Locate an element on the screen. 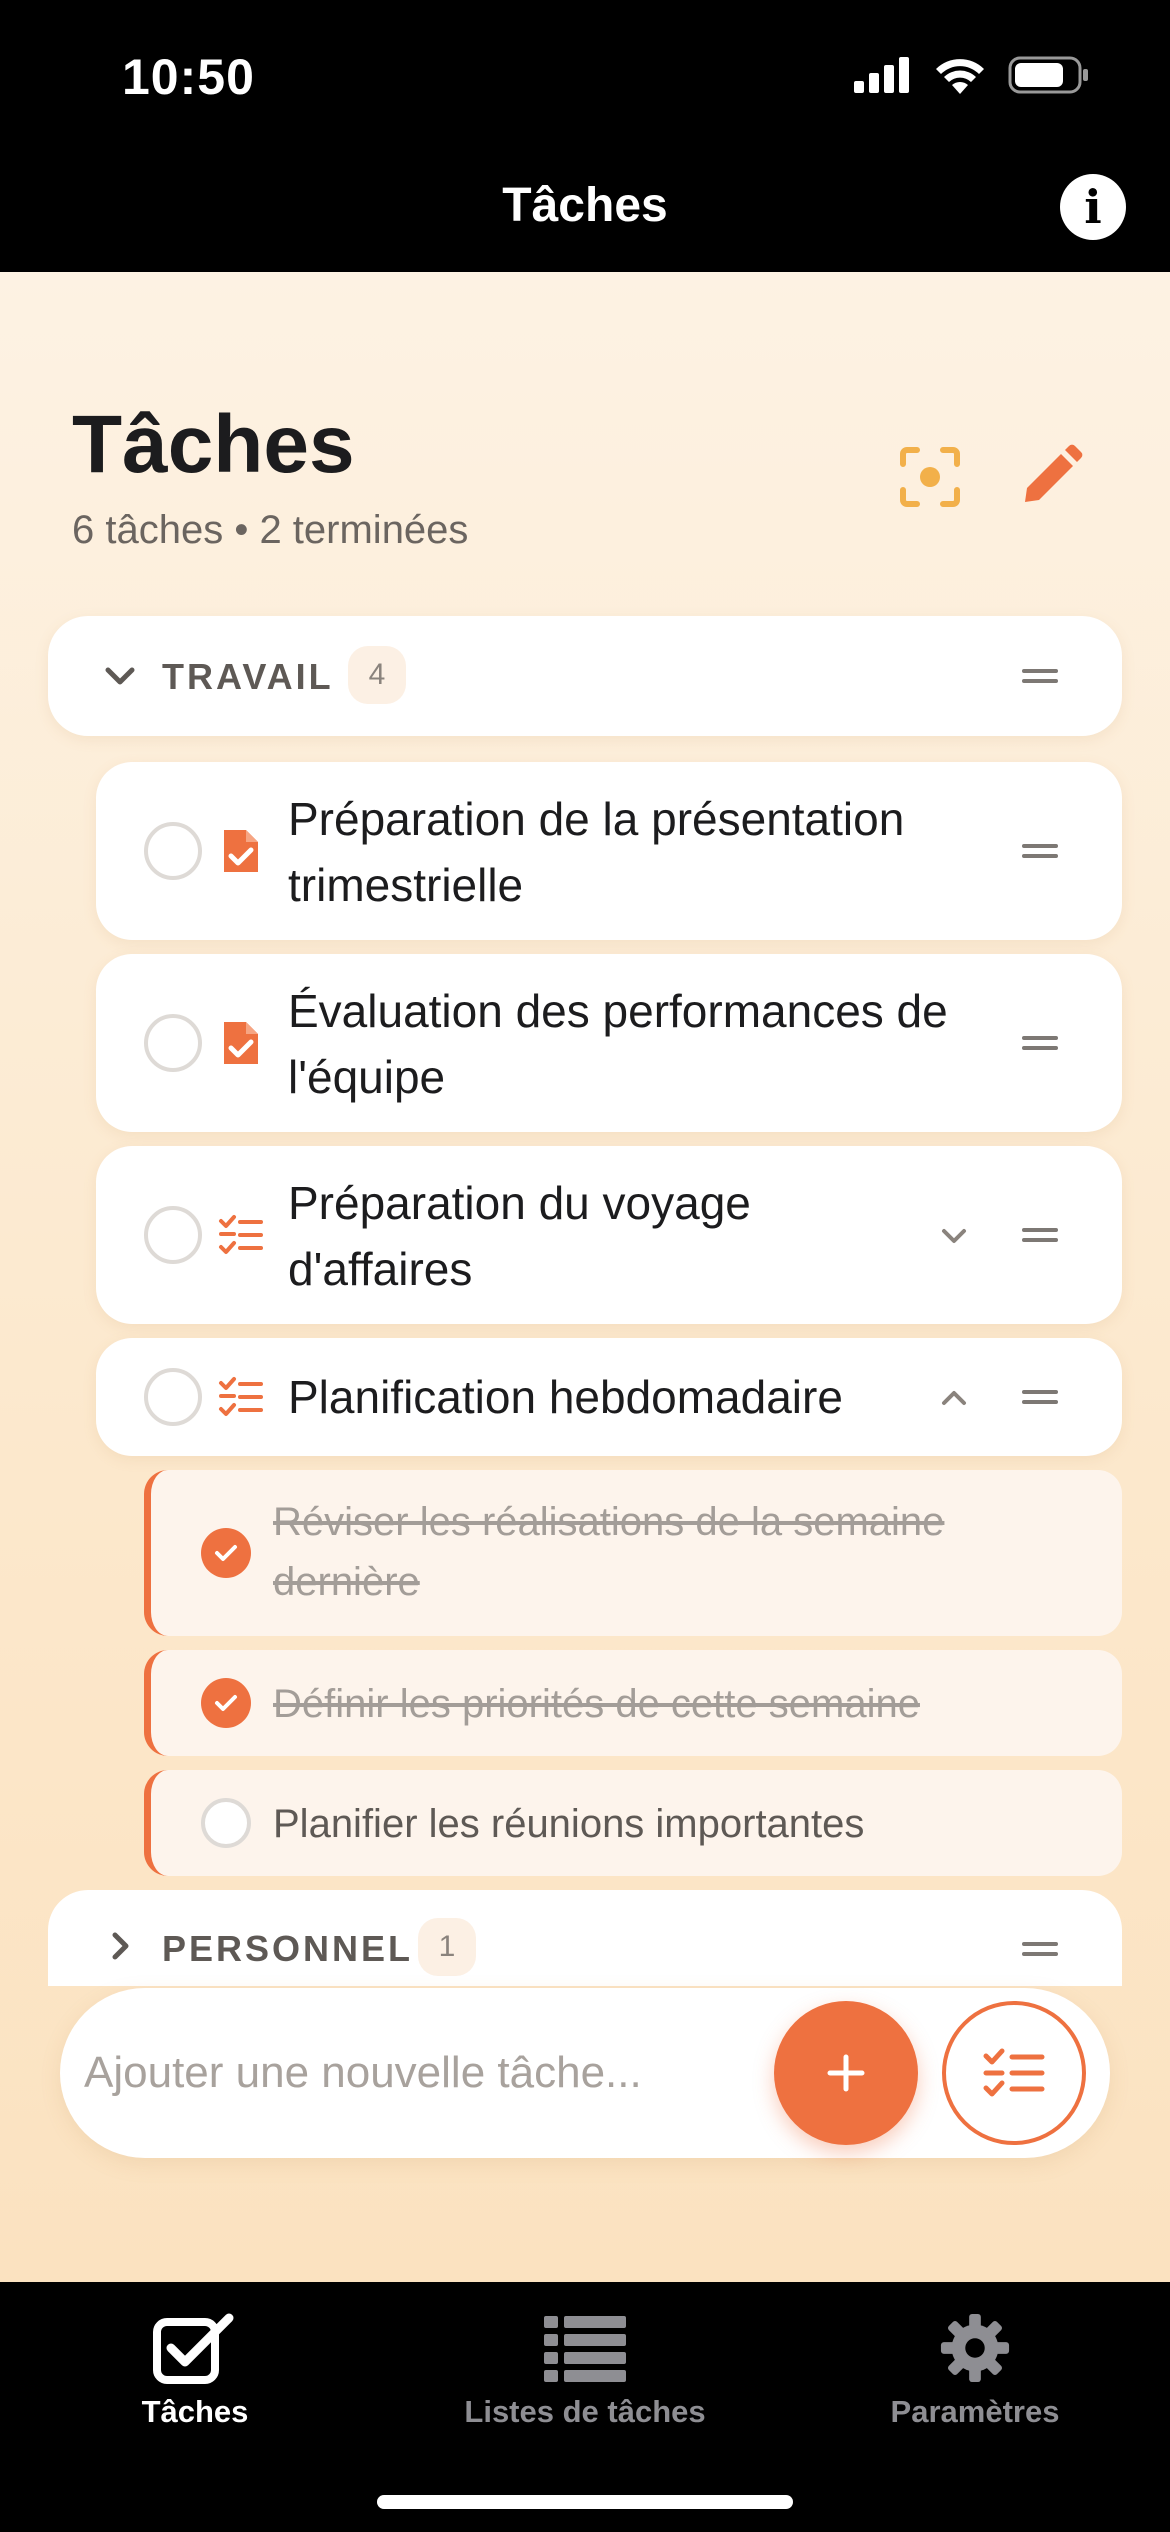  nav-bar: Tâches i is located at coordinates (585, 211).